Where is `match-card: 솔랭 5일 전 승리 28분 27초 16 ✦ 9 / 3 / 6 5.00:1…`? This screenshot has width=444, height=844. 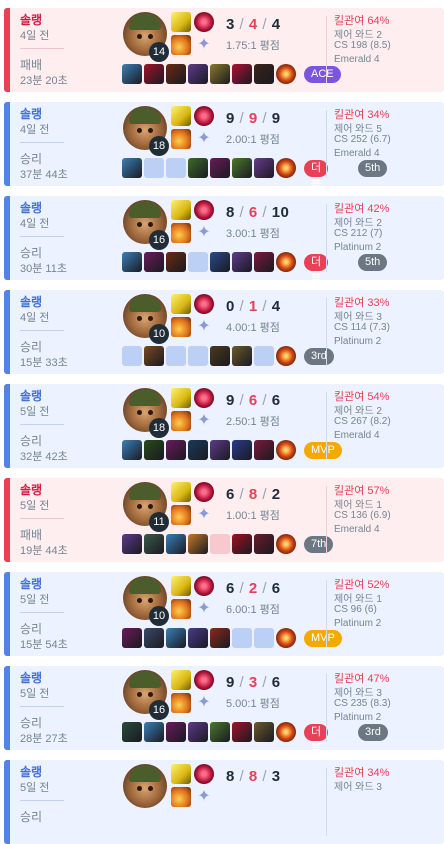
match-card: 솔랭 5일 전 승리 28분 27초 16 ✦ 9 / 3 / 6 5.00:1… is located at coordinates (224, 708).